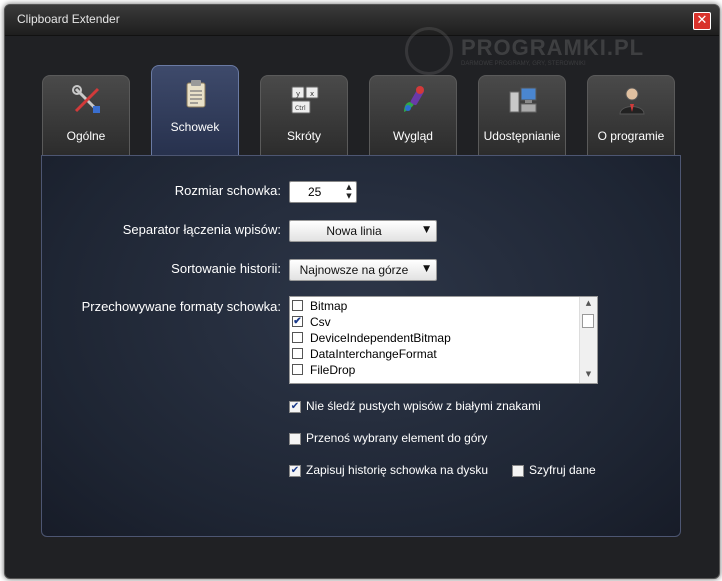  Describe the element at coordinates (354, 231) in the screenshot. I see `separator-value: Nowa linia` at that location.